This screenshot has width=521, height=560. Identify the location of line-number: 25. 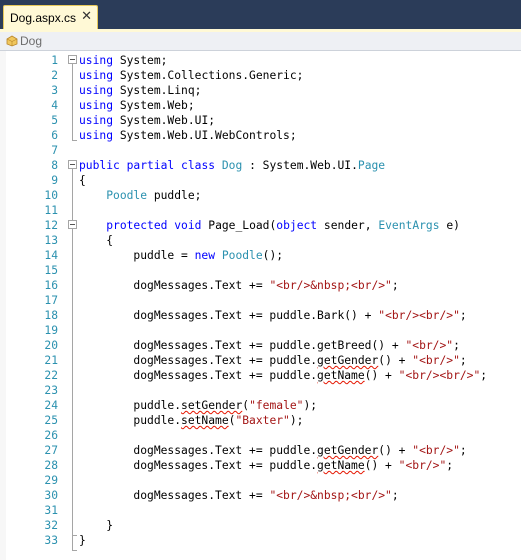
(51, 420).